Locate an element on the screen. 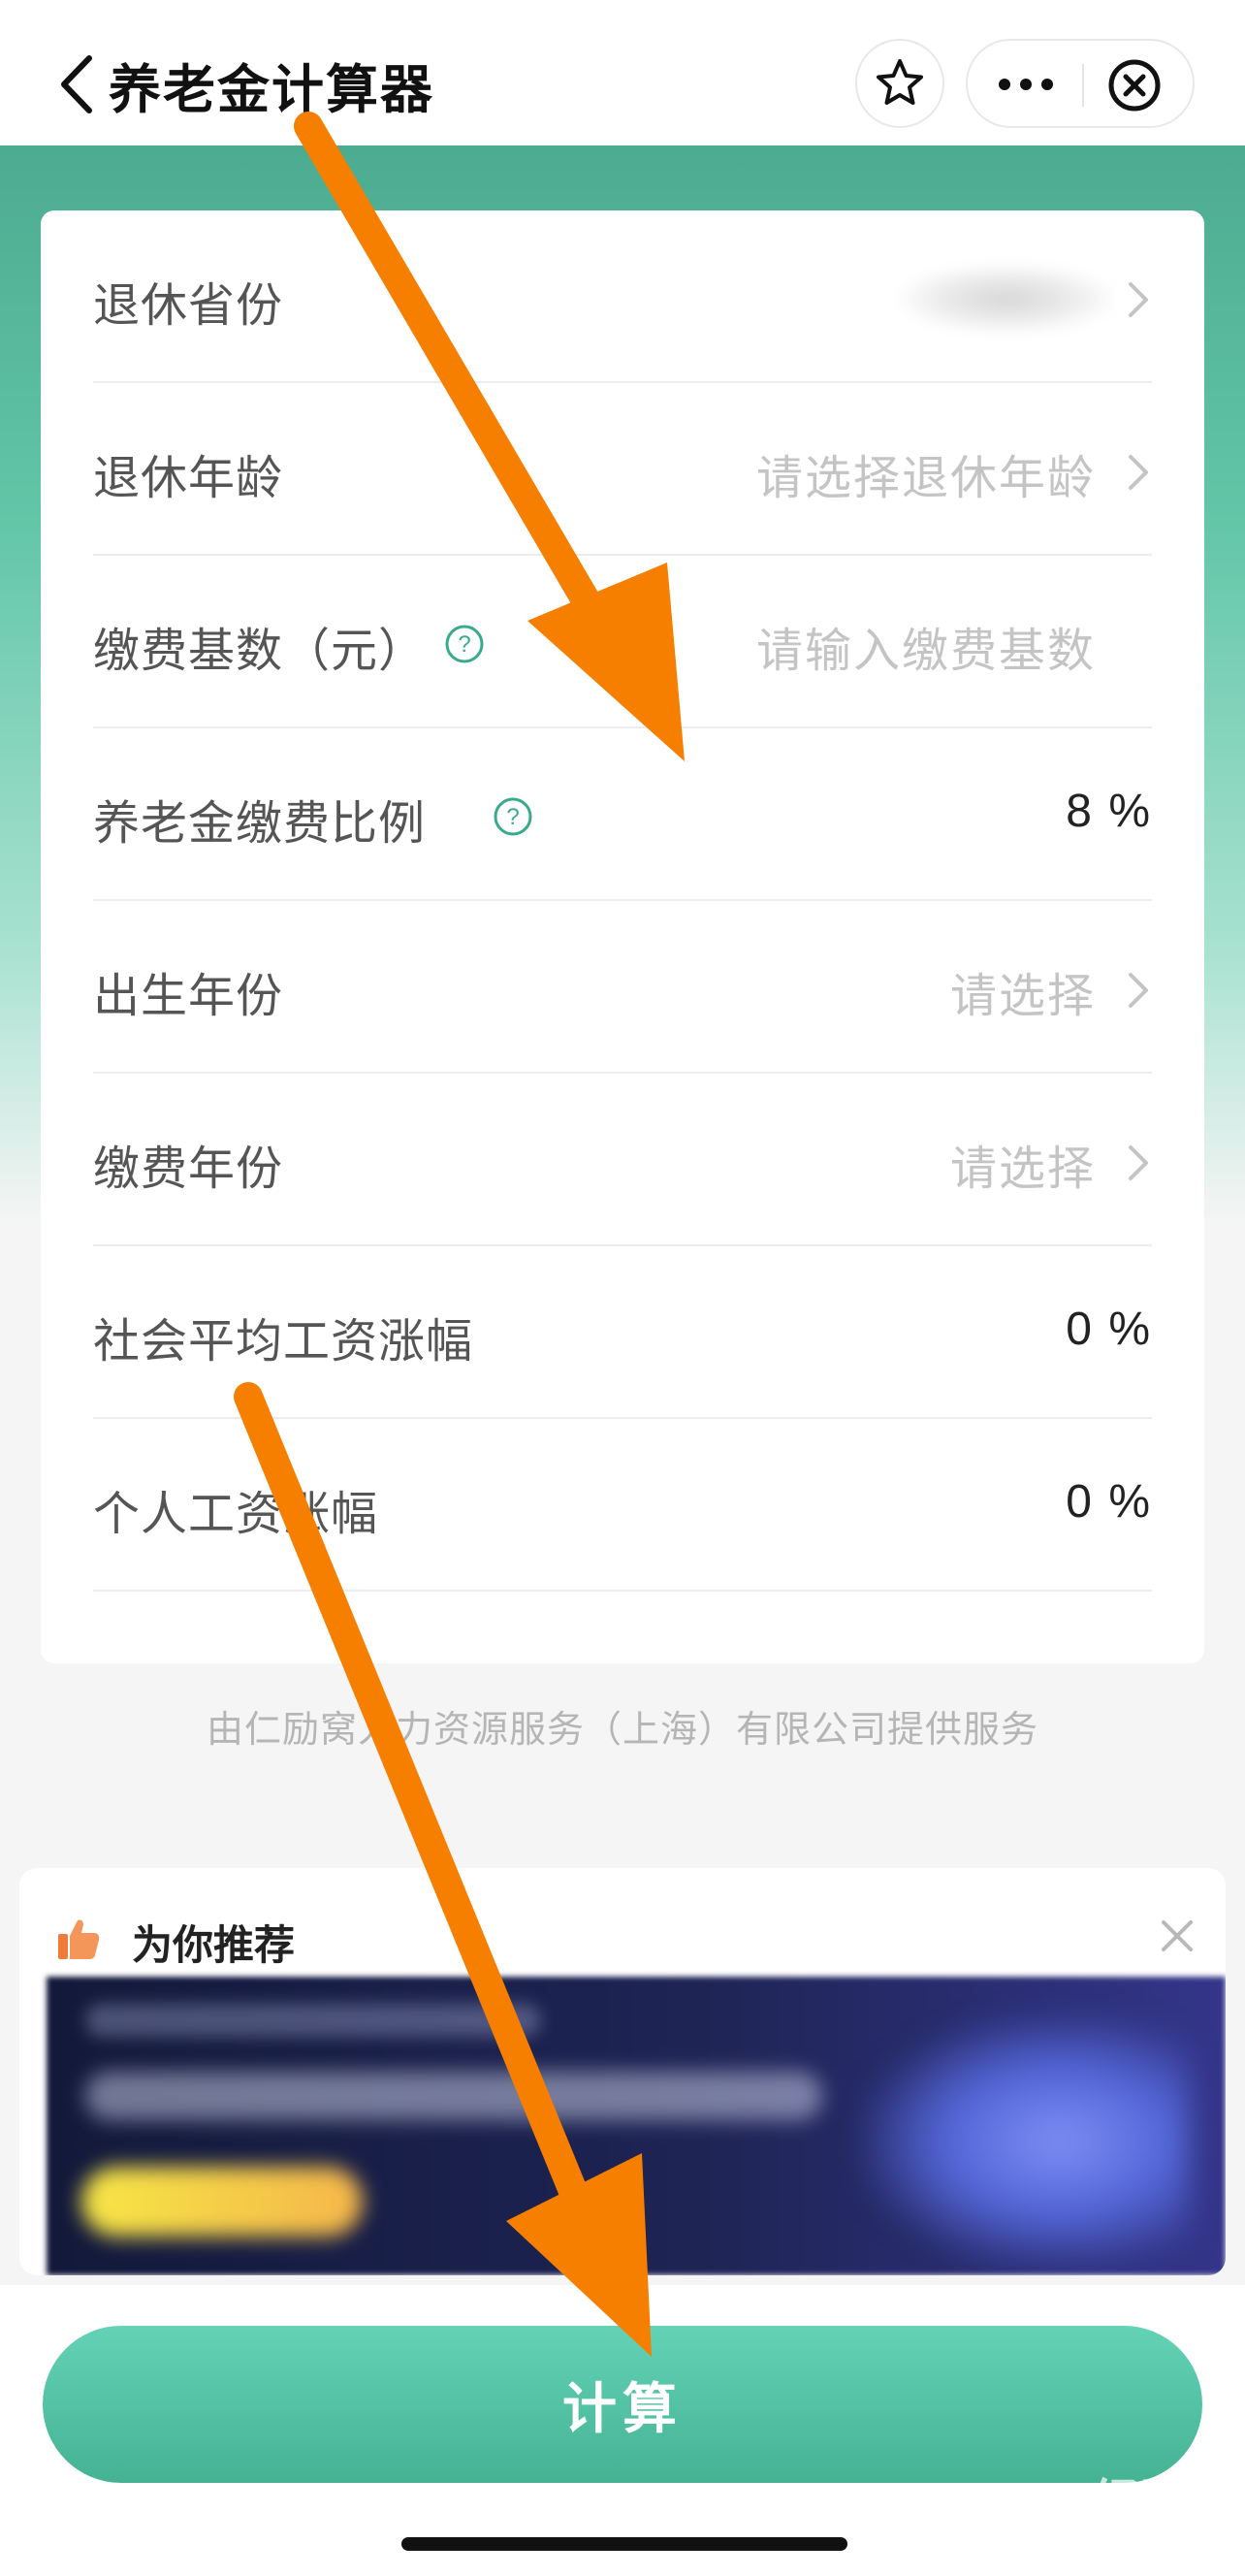 The width and height of the screenshot is (1245, 2576). chevron-left-icon is located at coordinates (77, 84).